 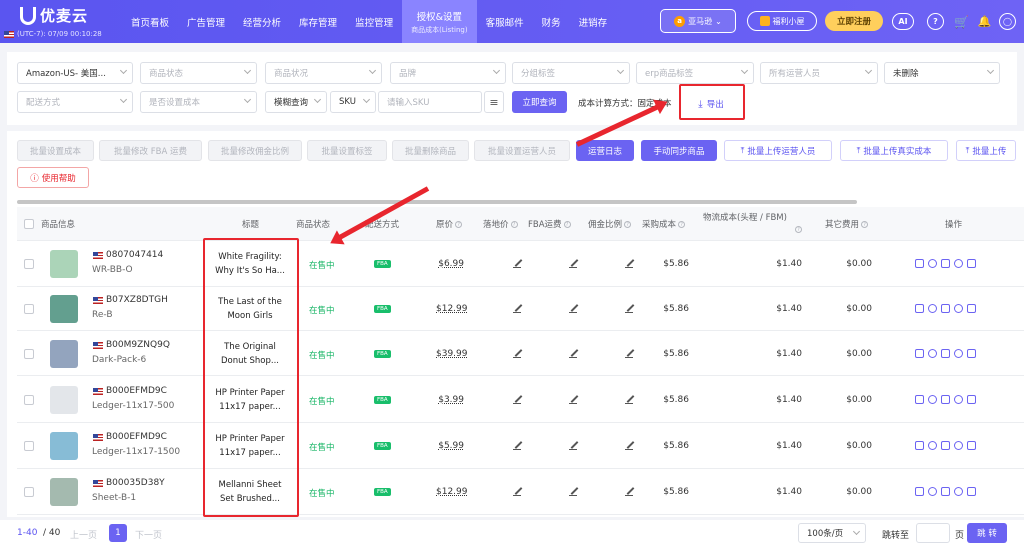 I want to click on cart-icon: 🛒, so click(x=961, y=21).